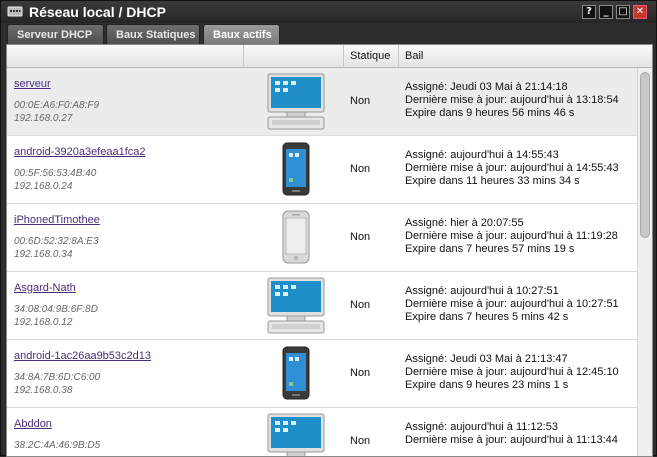 This screenshot has width=657, height=457. What do you see at coordinates (482, 291) in the screenshot?
I see `lease-assigned: Assigné: aujourd'hui à 10:27:51` at bounding box center [482, 291].